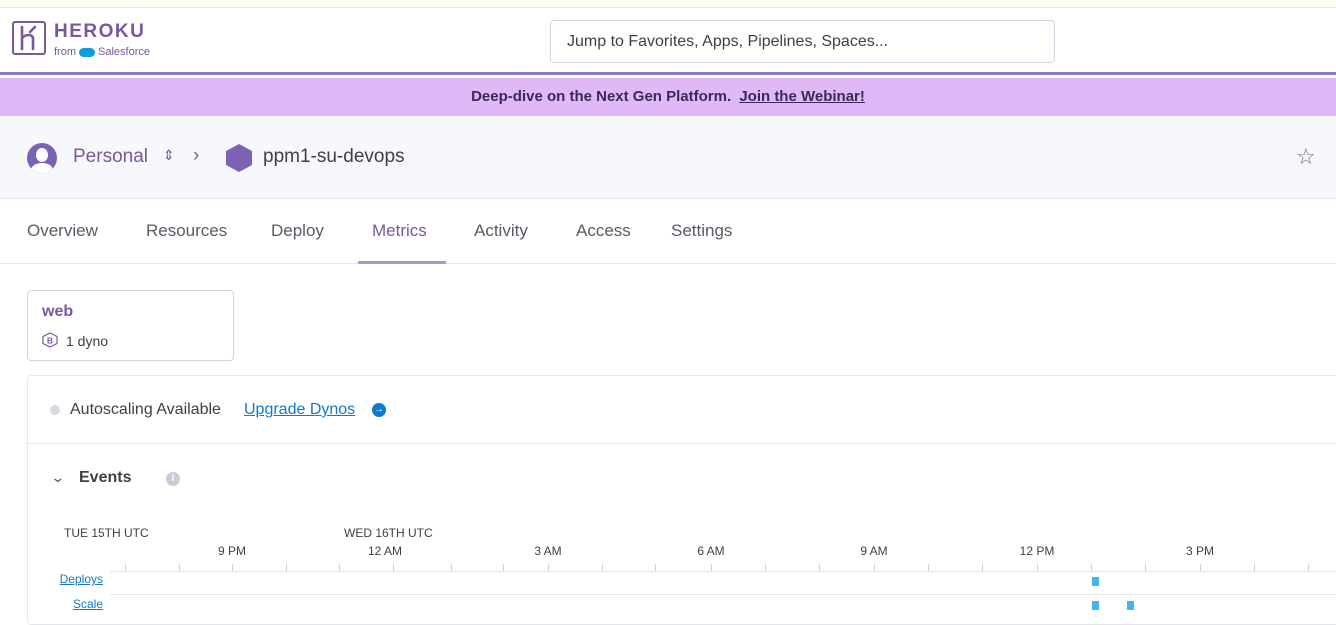  Describe the element at coordinates (99, 32) in the screenshot. I see `brand-name: HEROKU` at that location.